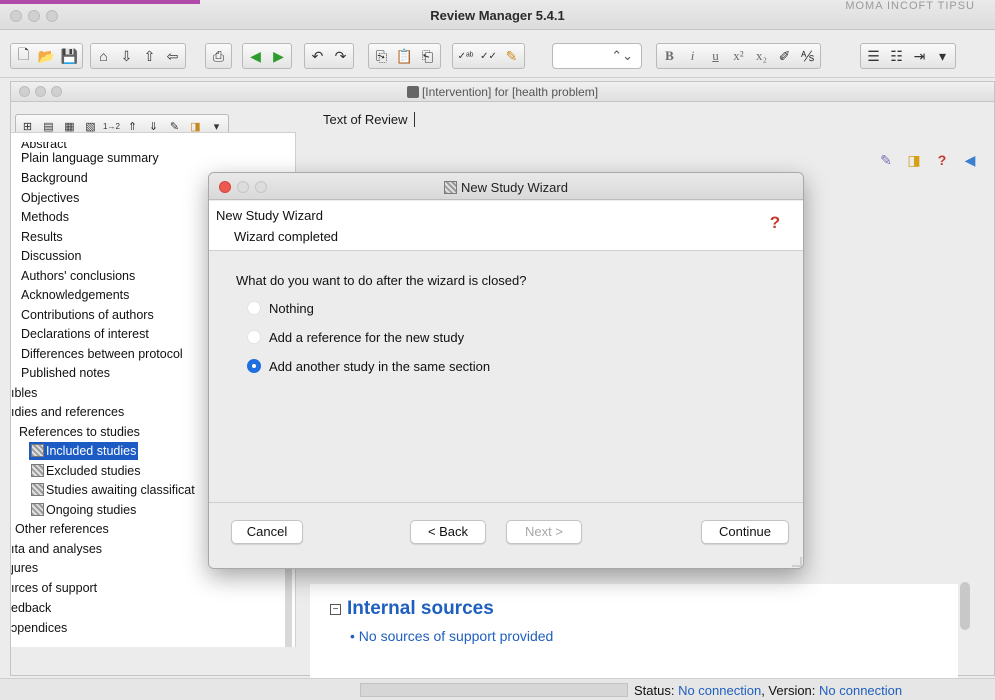  Describe the element at coordinates (494, 690) in the screenshot. I see `status-progress-well` at that location.